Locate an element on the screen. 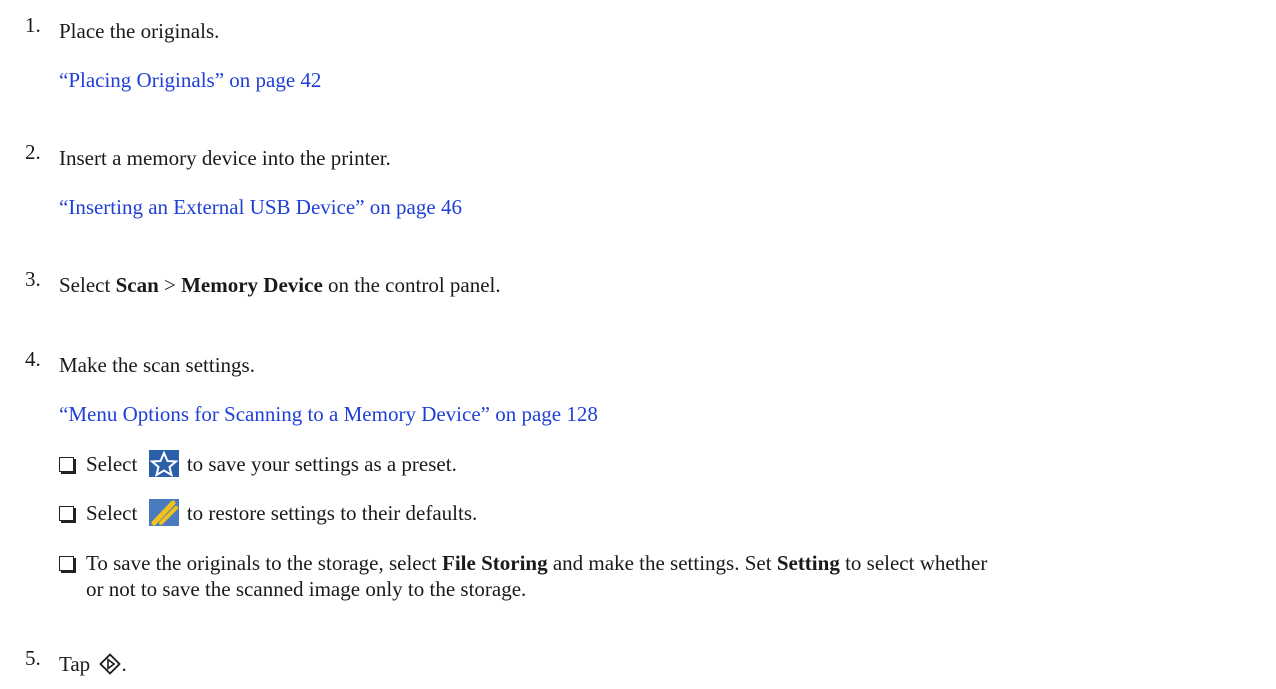 This screenshot has height=689, width=1276. start-icon is located at coordinates (110, 664).